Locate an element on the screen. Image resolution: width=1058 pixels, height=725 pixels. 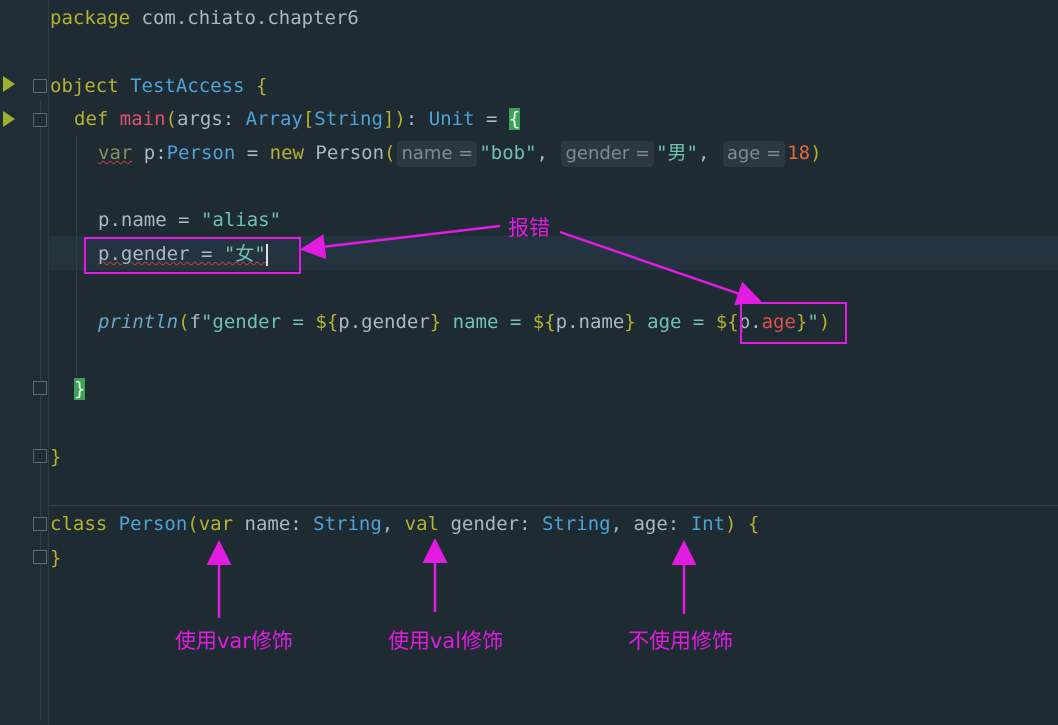
label-no-modifier: 不使用修饰 is located at coordinates (680, 641).